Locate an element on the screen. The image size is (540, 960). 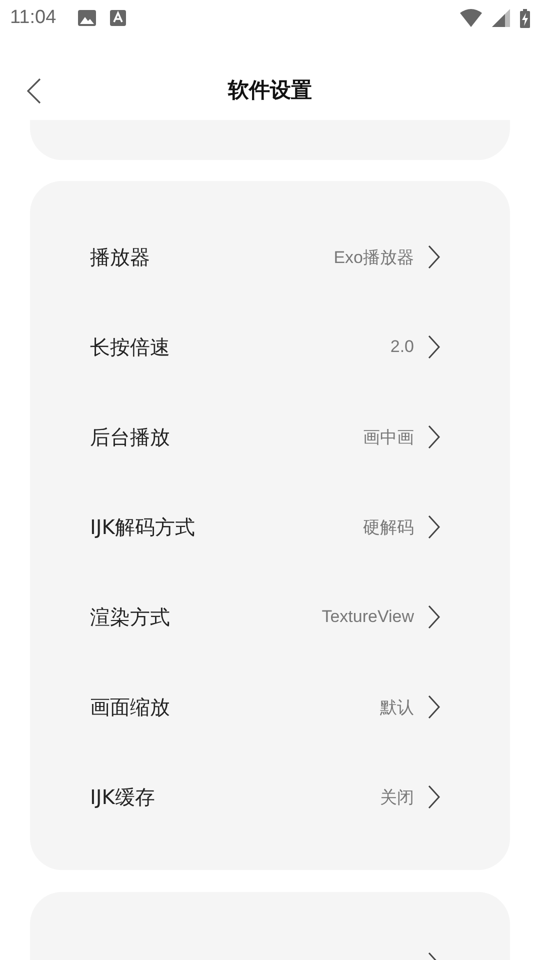
setting-label: IJK解码方式 is located at coordinates (142, 527).